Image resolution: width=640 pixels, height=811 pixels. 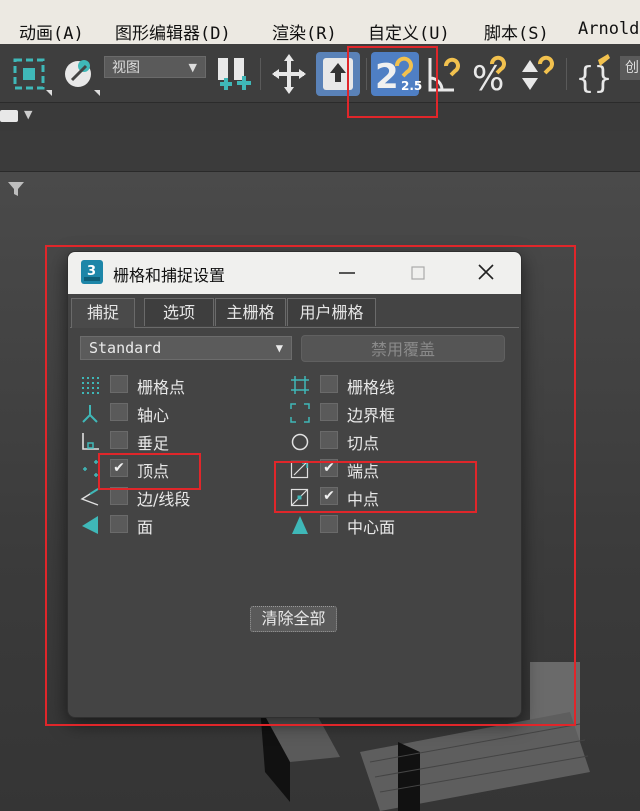 What do you see at coordinates (51, 31) in the screenshot?
I see `menu-animation: 动画(A)` at bounding box center [51, 31].